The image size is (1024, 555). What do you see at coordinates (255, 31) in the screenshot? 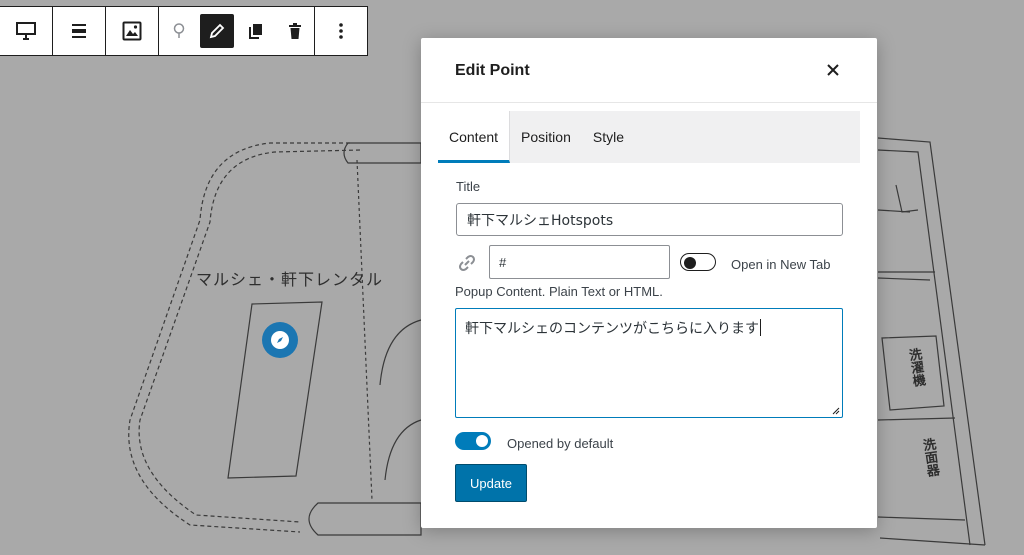
I see `duplicate-icon` at bounding box center [255, 31].